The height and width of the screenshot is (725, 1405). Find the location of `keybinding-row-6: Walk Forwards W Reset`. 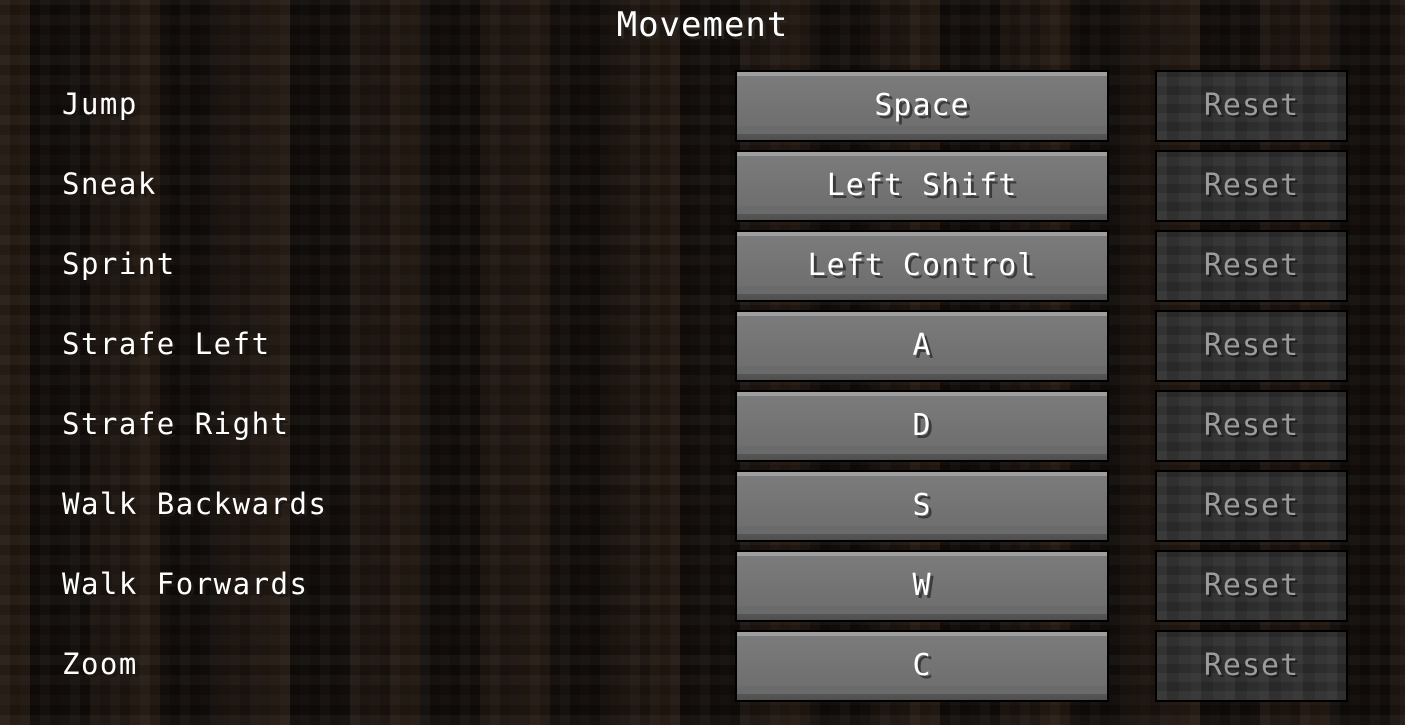

keybinding-row-6: Walk Forwards W Reset is located at coordinates (702, 586).